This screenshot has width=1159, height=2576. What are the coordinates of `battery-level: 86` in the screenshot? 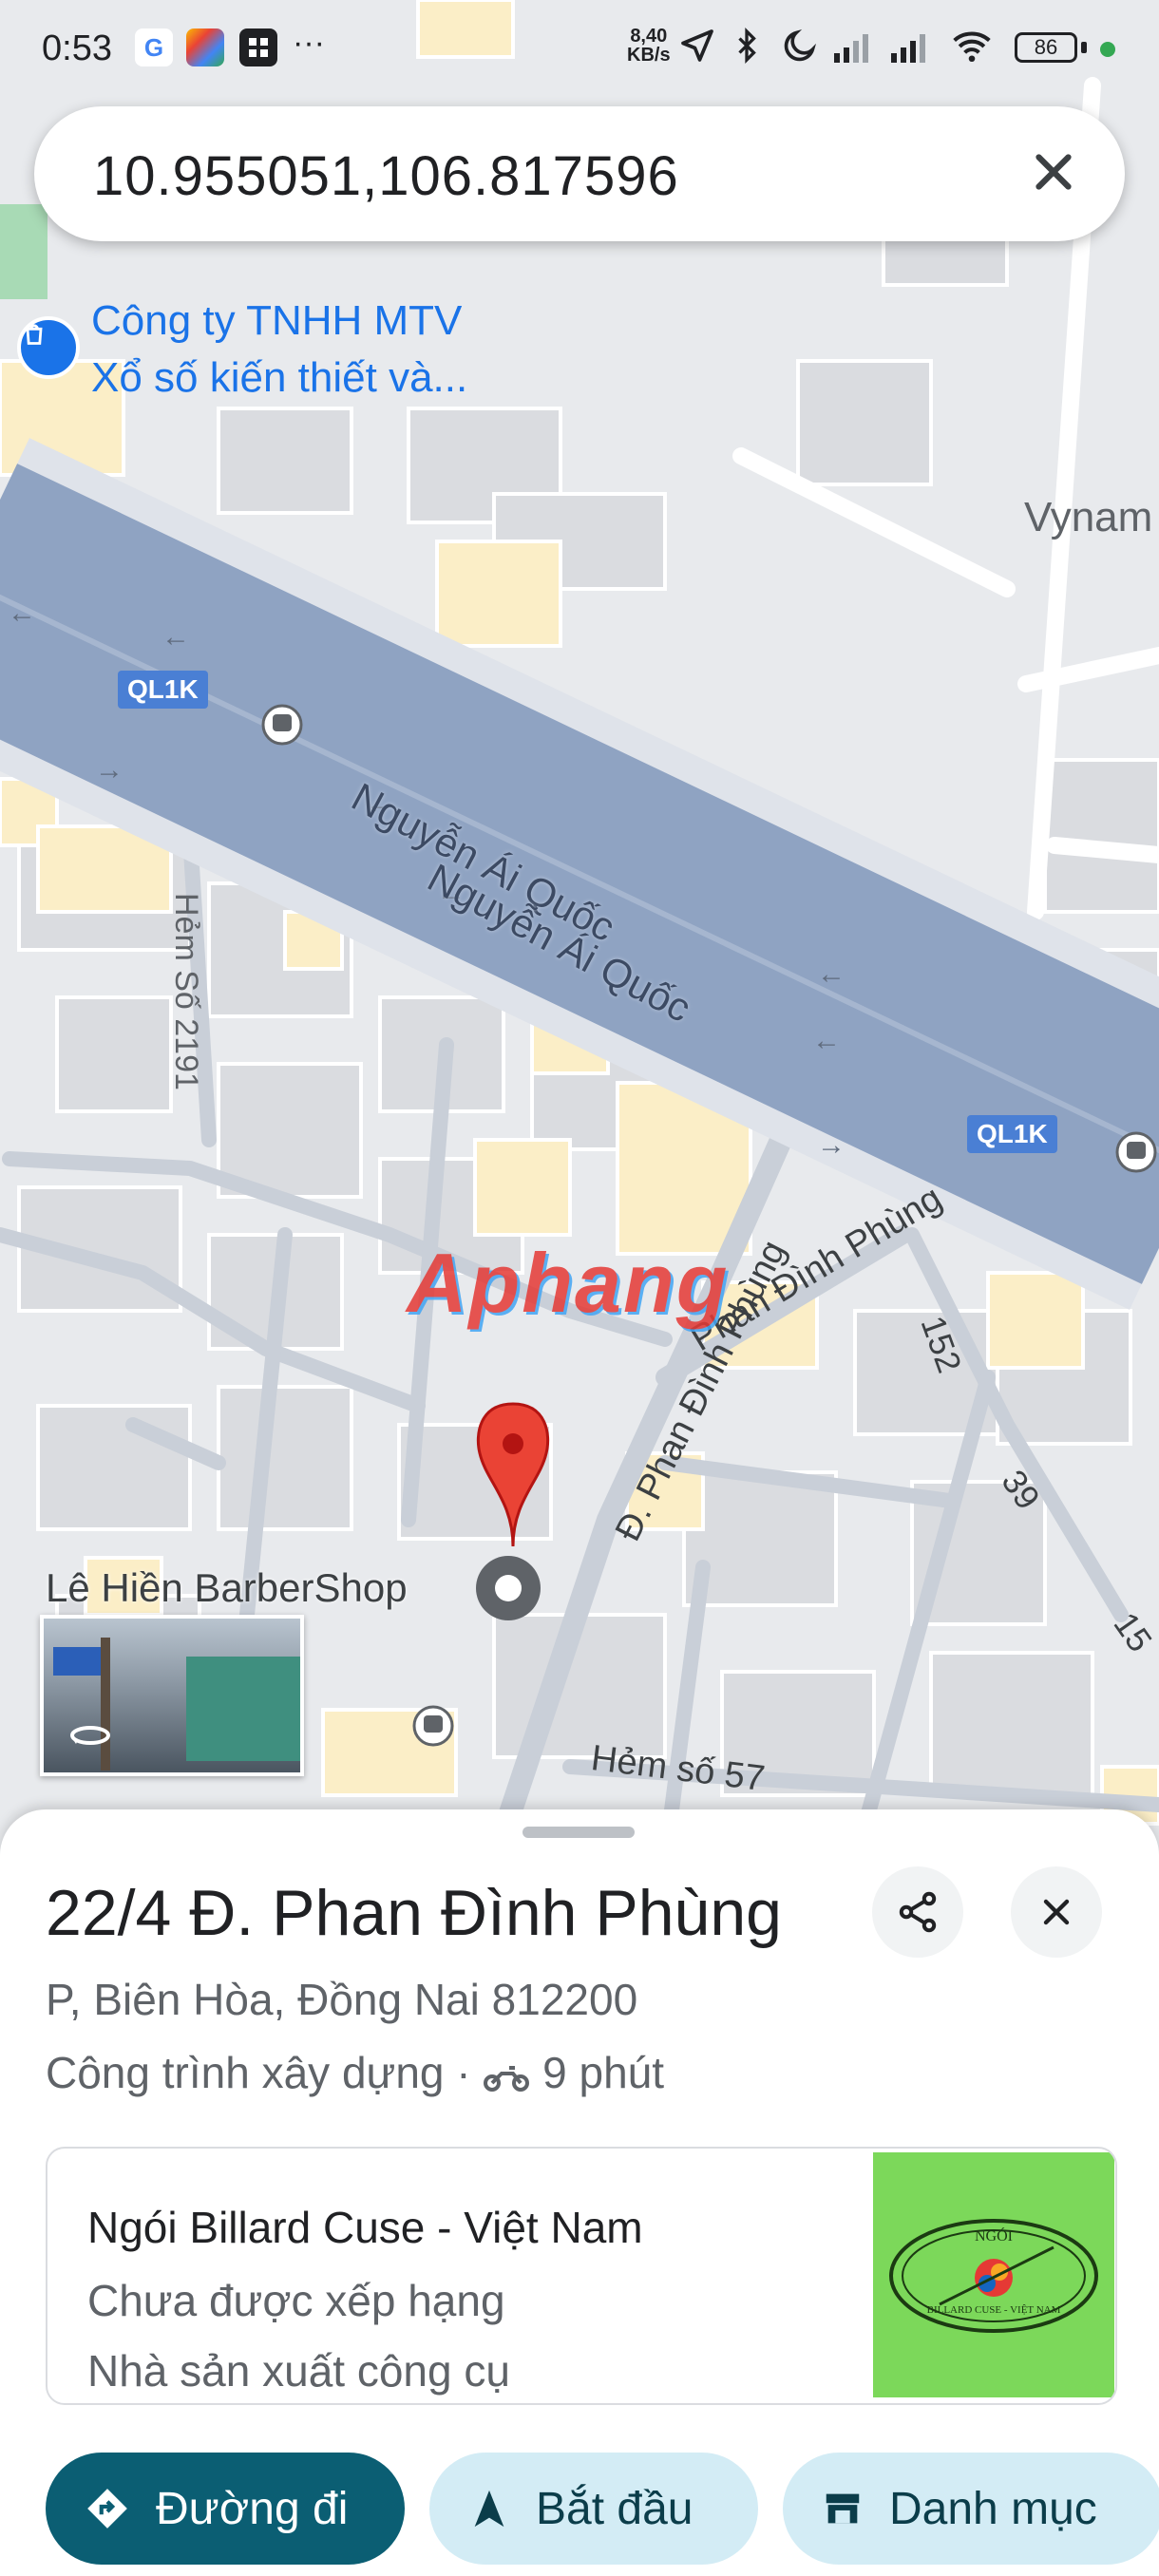 It's located at (1046, 47).